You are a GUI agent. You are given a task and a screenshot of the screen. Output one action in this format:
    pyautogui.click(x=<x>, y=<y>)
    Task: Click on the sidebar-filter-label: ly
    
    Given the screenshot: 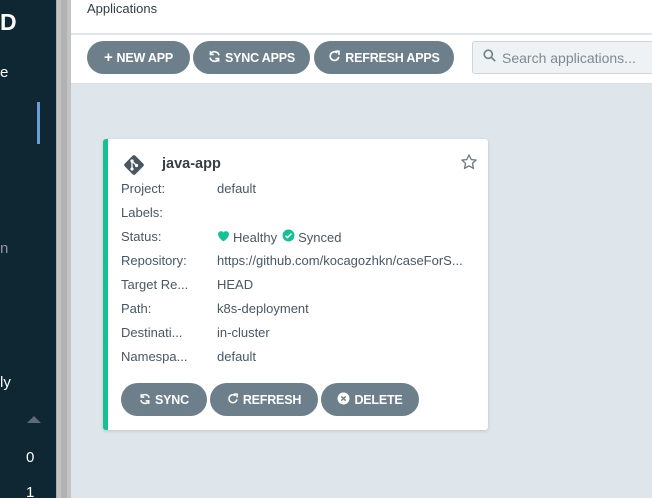 What is the action you would take?
    pyautogui.click(x=5, y=382)
    